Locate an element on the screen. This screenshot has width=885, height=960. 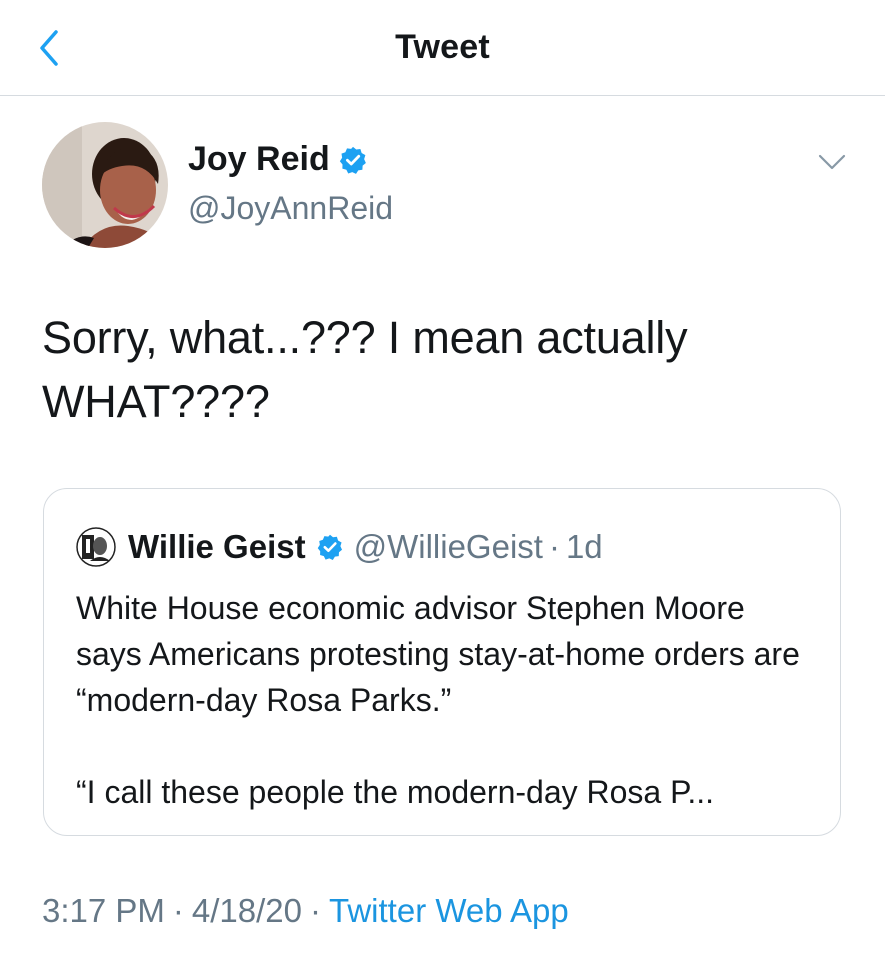
quoted-verified-badge is located at coordinates (330, 547).